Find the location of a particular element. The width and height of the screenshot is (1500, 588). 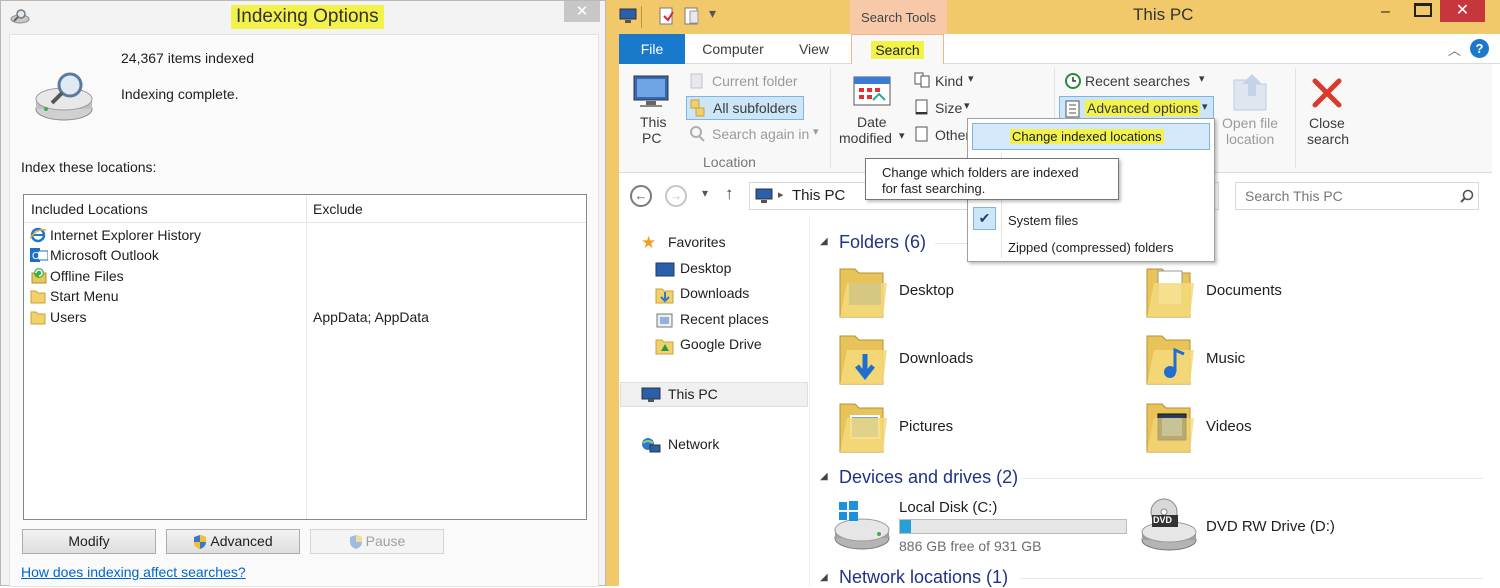

search-input: Search This PC is located at coordinates (1294, 196).